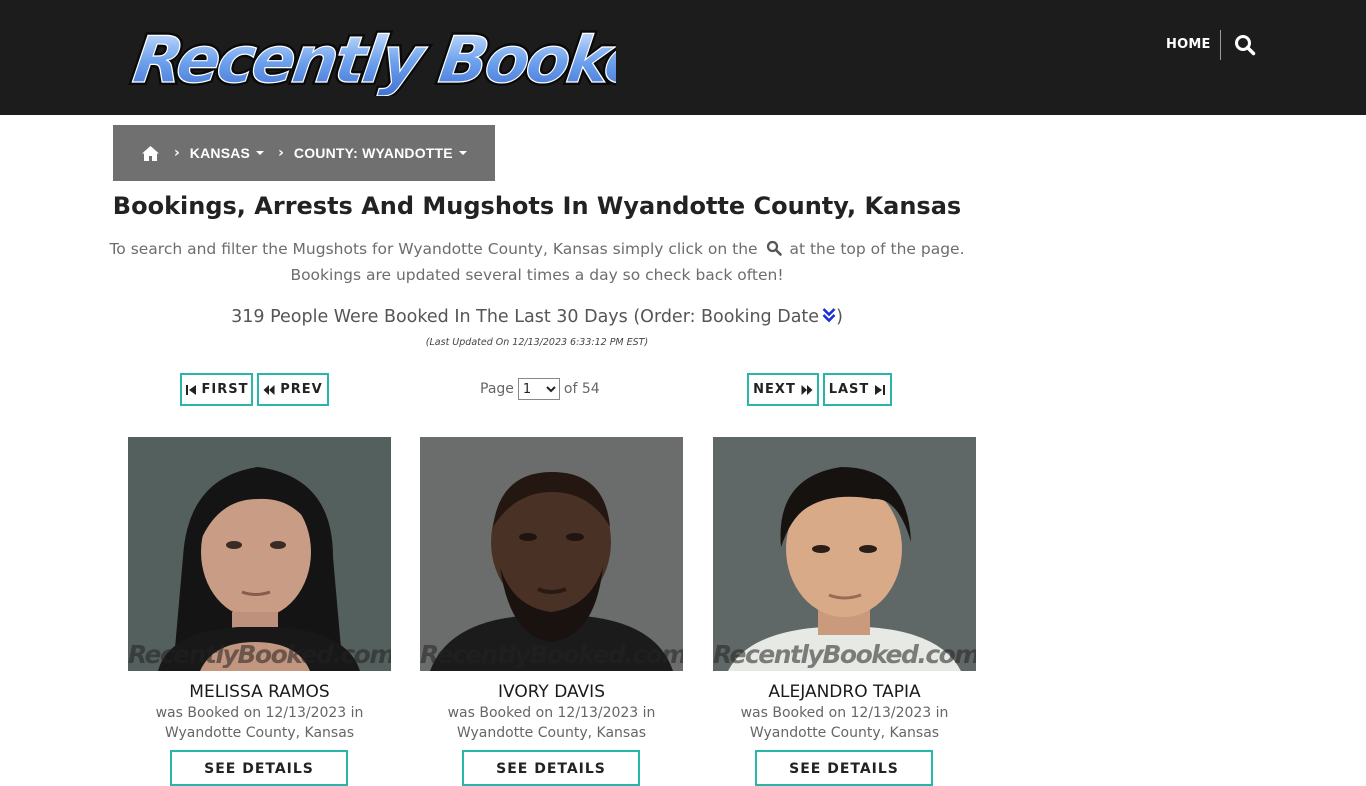  I want to click on person-name: ALEJANDRO TAPIA, so click(844, 692).